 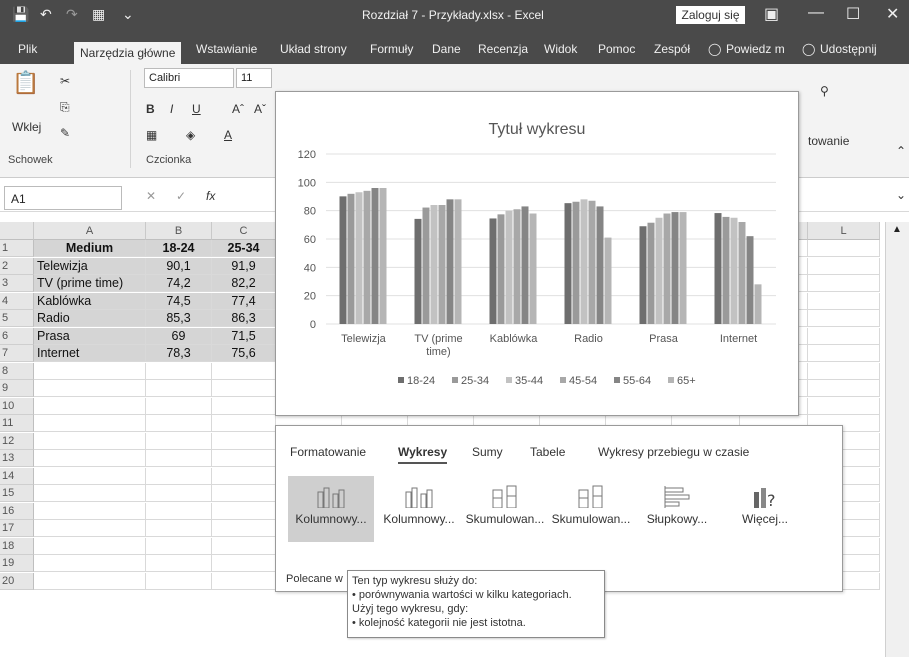 I want to click on row-header: 11, so click(x=17, y=423).